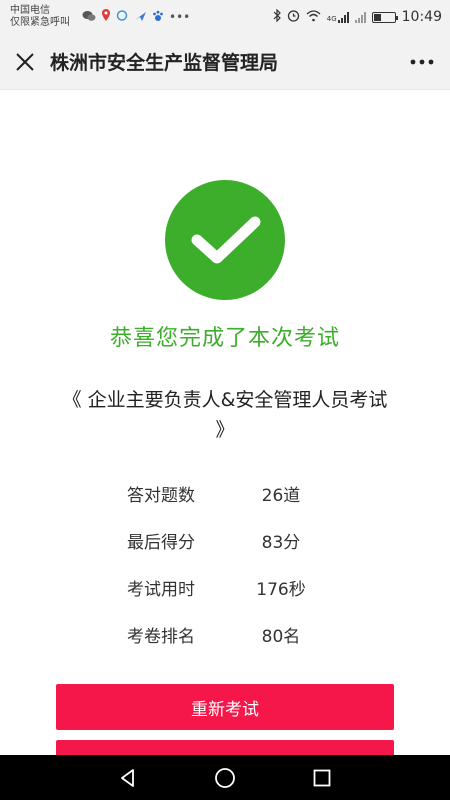 Image resolution: width=450 pixels, height=800 pixels. Describe the element at coordinates (225, 493) in the screenshot. I see `stat-row-correct: 答对题数 26道` at that location.